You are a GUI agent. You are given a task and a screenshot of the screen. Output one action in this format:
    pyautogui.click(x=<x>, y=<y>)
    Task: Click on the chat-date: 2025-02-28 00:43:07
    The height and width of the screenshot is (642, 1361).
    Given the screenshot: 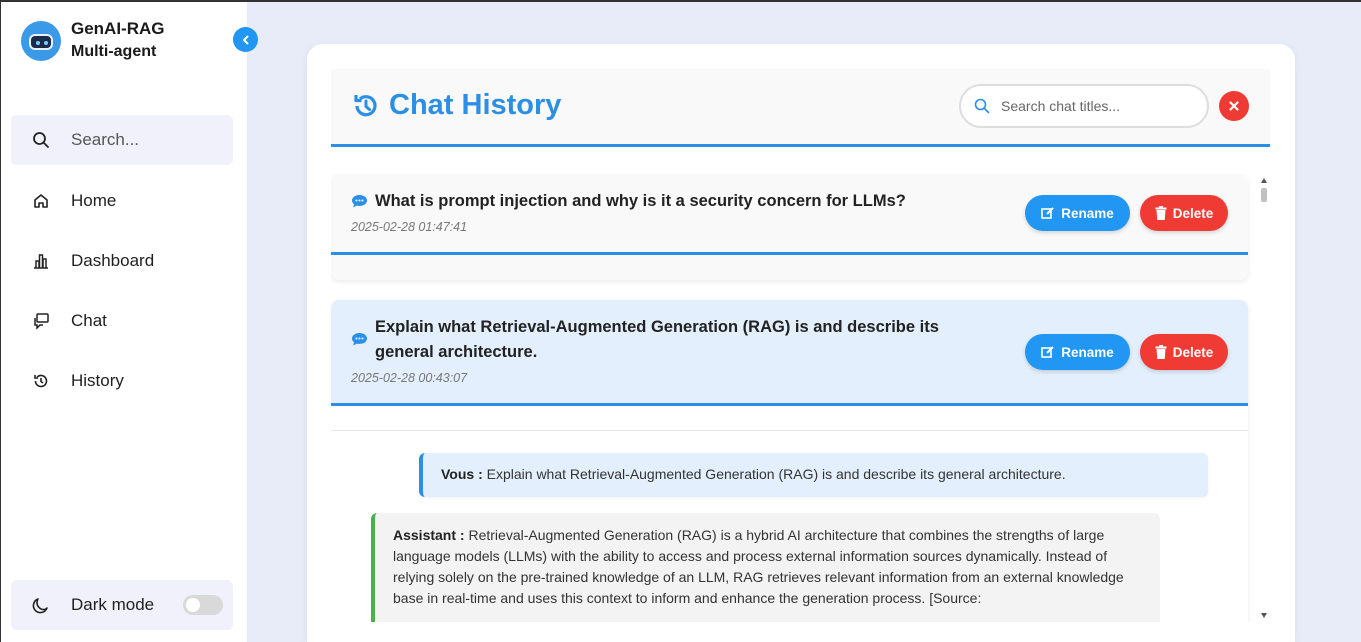 What is the action you would take?
    pyautogui.click(x=409, y=378)
    